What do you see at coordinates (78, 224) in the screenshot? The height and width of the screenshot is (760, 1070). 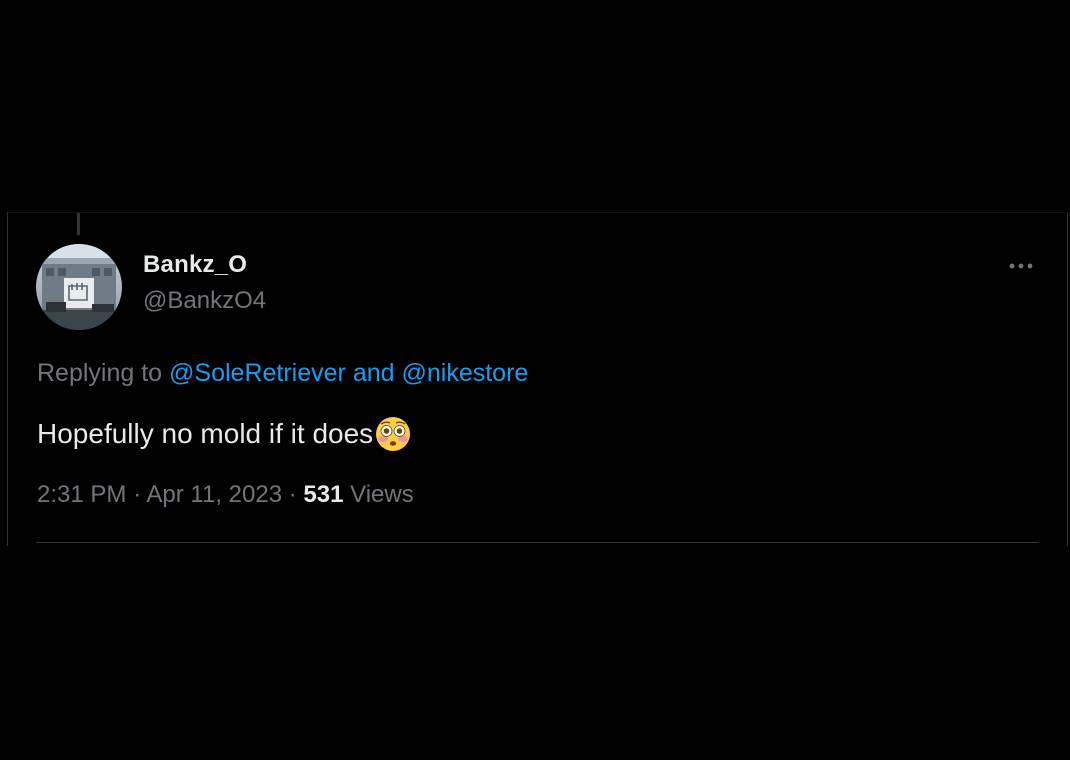 I see `thread-connector-line` at bounding box center [78, 224].